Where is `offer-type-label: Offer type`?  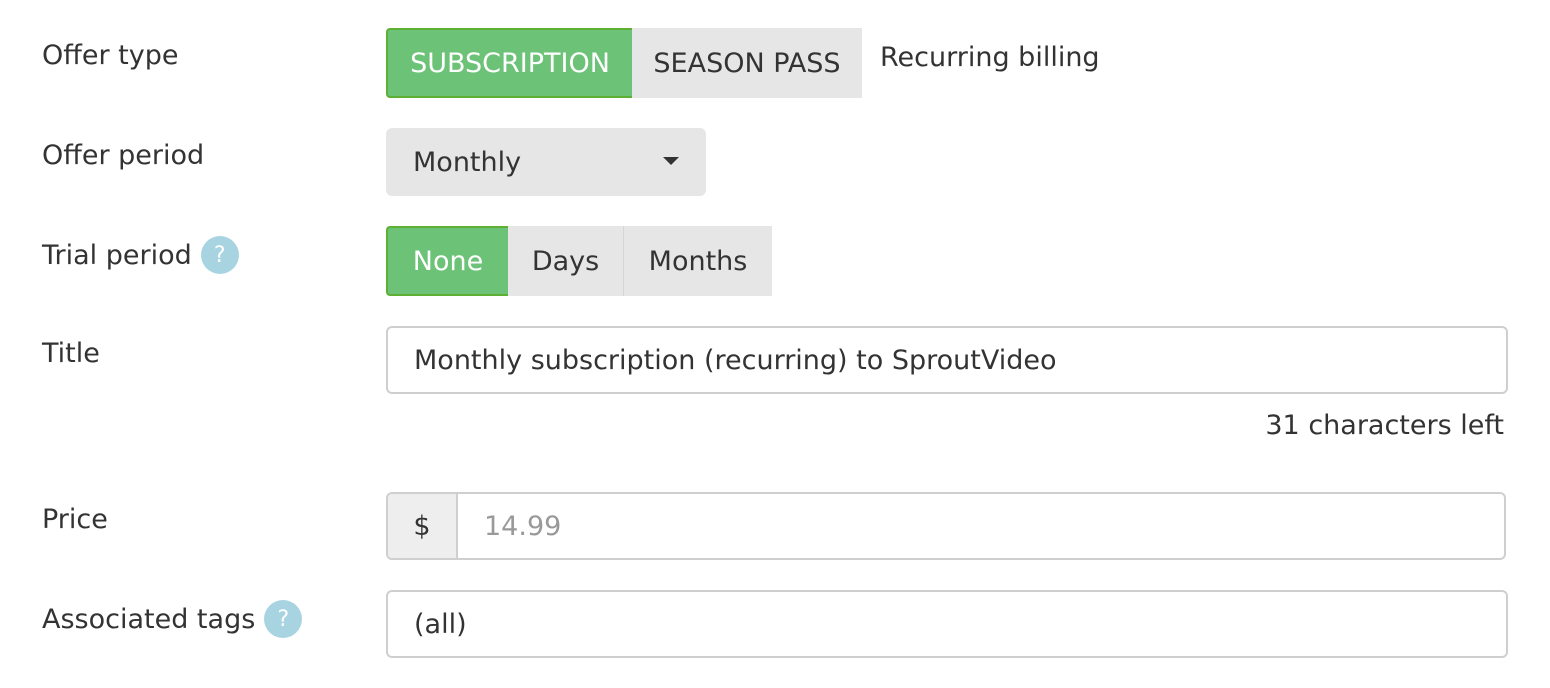
offer-type-label: Offer type is located at coordinates (110, 55).